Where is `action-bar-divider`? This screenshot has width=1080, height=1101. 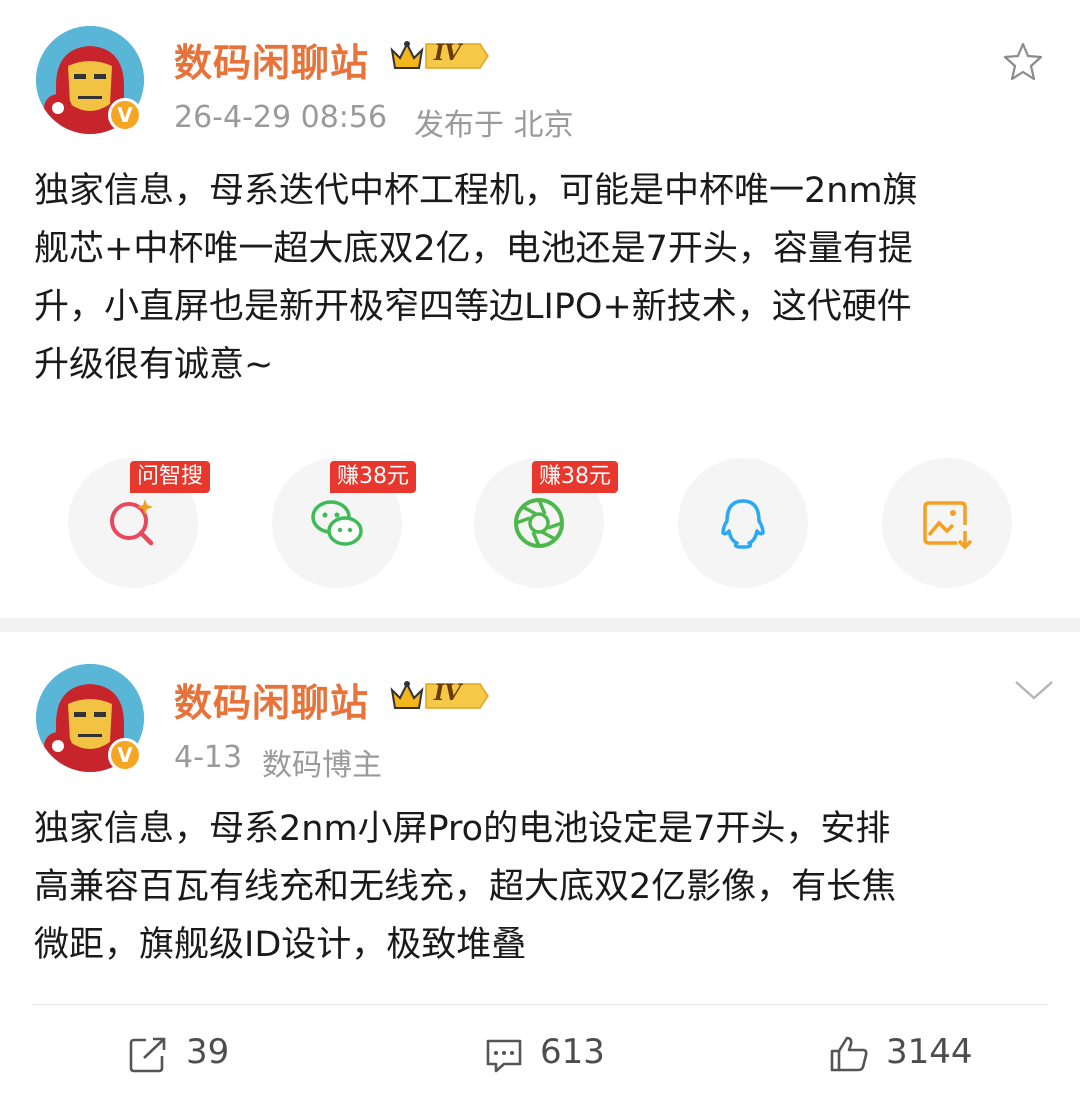
action-bar-divider is located at coordinates (540, 1004).